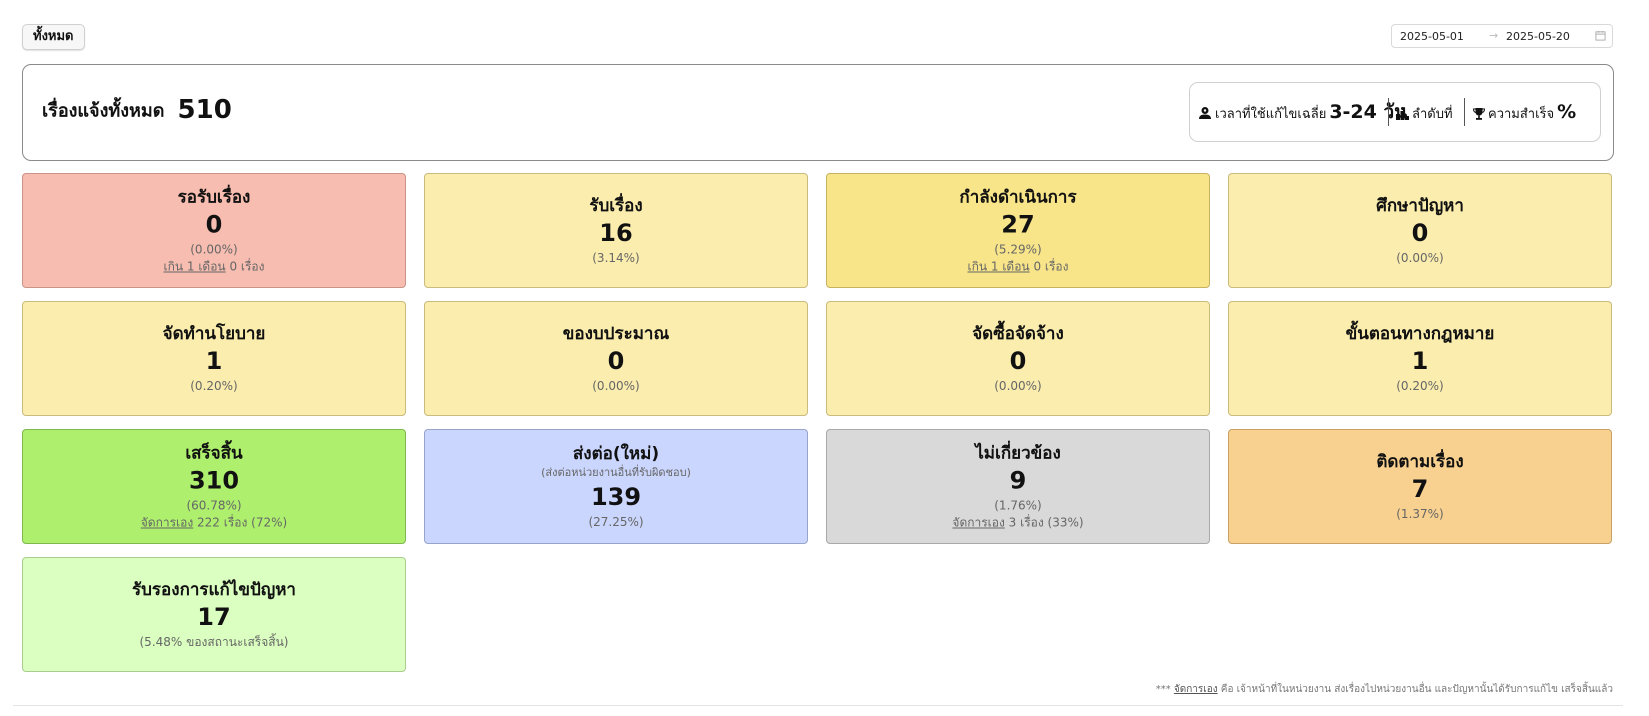 This screenshot has width=1649, height=716. I want to click on success-label: ความสำเร็จ, so click(1521, 114).